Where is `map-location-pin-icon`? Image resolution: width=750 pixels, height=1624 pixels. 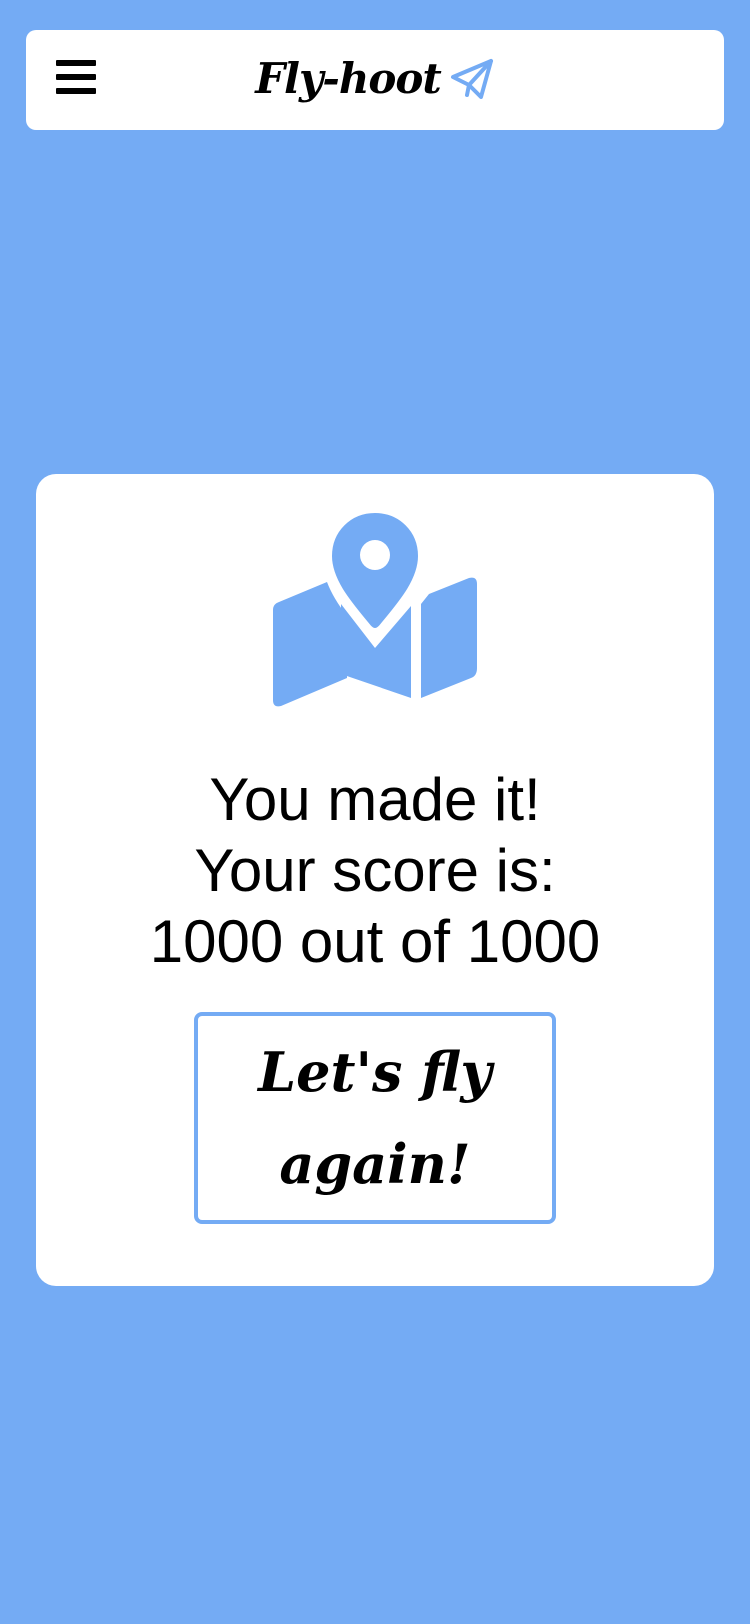
map-location-pin-icon is located at coordinates (375, 610).